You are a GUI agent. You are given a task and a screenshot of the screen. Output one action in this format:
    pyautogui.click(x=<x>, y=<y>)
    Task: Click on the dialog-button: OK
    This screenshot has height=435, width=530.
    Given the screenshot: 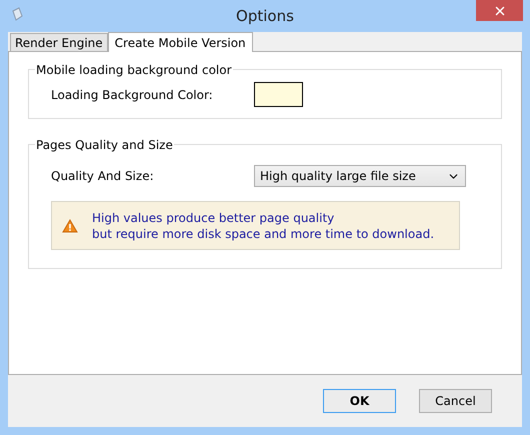 What is the action you would take?
    pyautogui.click(x=359, y=401)
    